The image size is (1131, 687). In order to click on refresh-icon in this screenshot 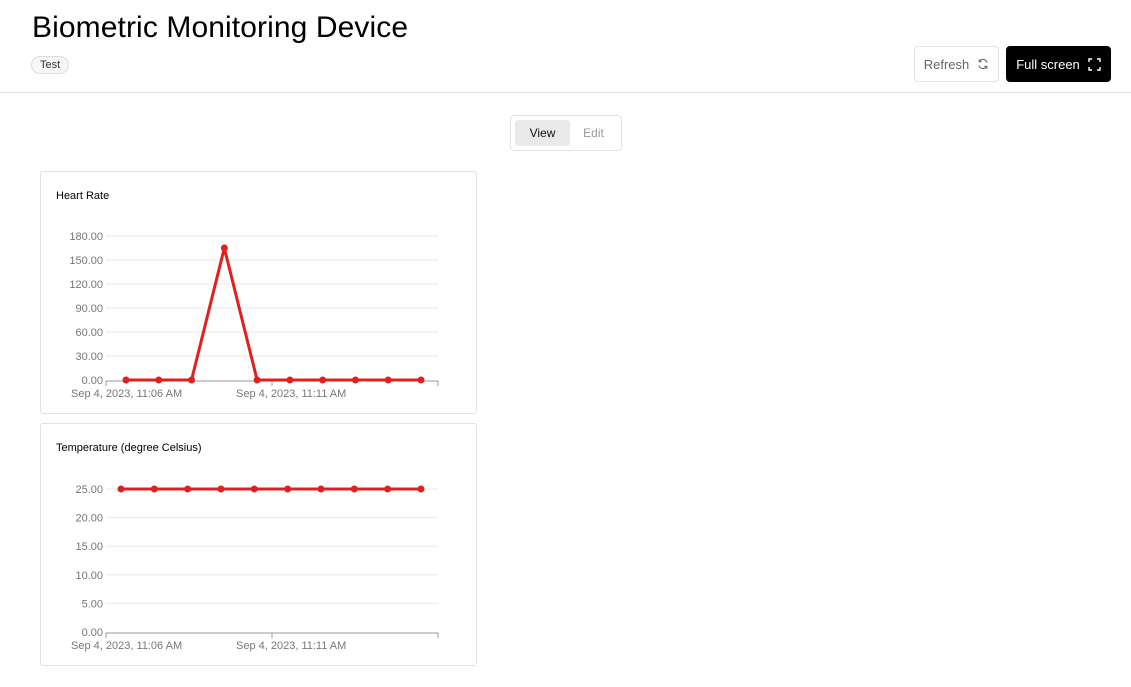, I will do `click(983, 64)`.